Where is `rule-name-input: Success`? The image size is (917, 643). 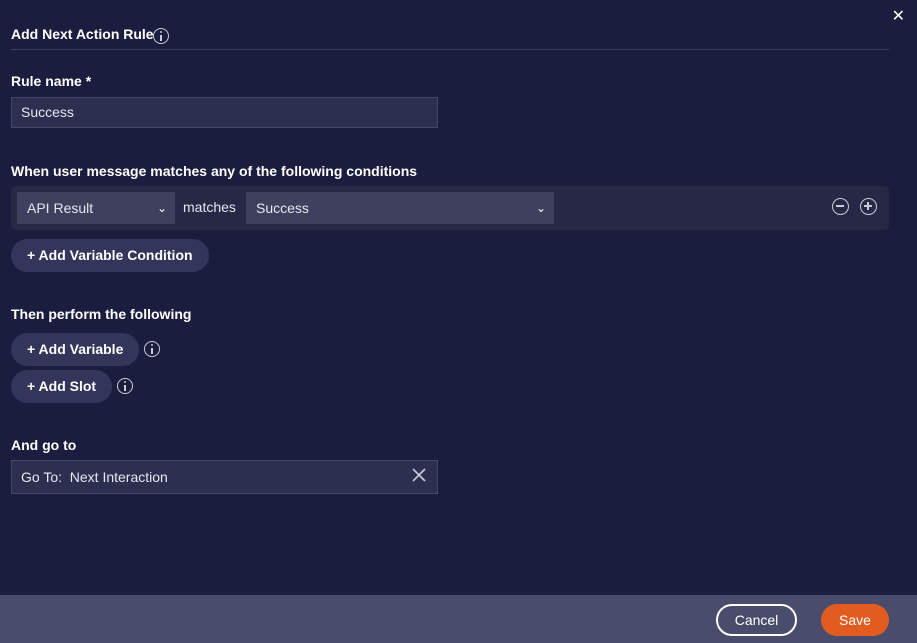 rule-name-input: Success is located at coordinates (224, 112).